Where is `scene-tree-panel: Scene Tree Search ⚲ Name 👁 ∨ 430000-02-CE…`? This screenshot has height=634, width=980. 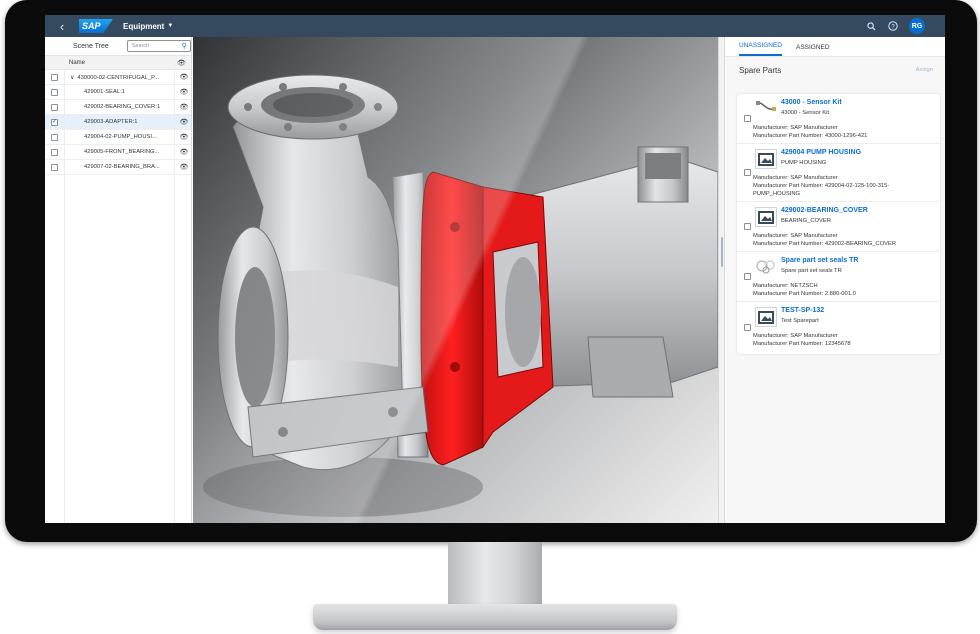 scene-tree-panel: Scene Tree Search ⚲ Name 👁 ∨ 430000-02-CE… is located at coordinates (118, 280).